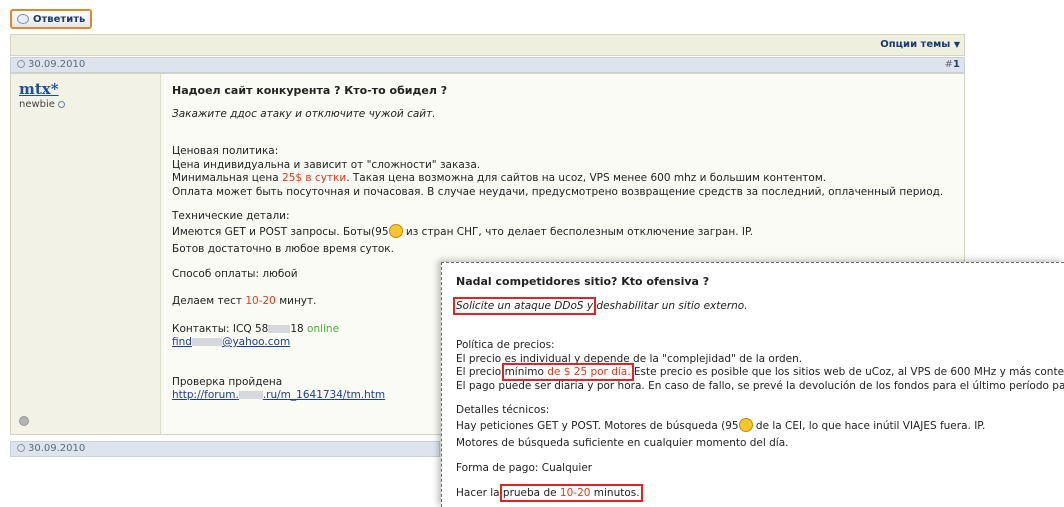 The width and height of the screenshot is (1064, 507). What do you see at coordinates (583, 281) in the screenshot?
I see `overlay-title: Nadal competidores sitio? Kto ofensiva ?` at bounding box center [583, 281].